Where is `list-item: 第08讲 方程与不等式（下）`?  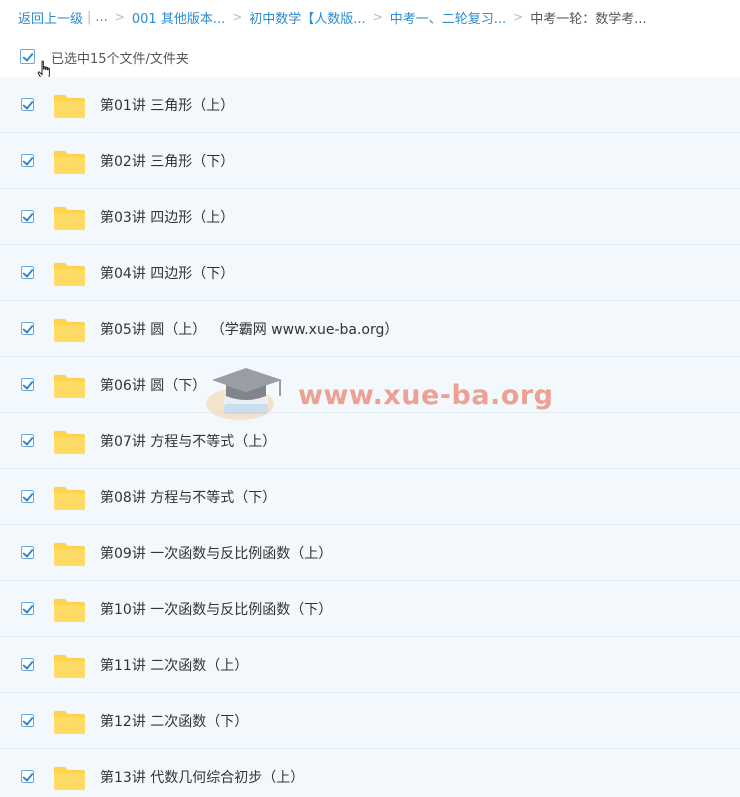
list-item: 第08讲 方程与不等式（下） is located at coordinates (370, 497).